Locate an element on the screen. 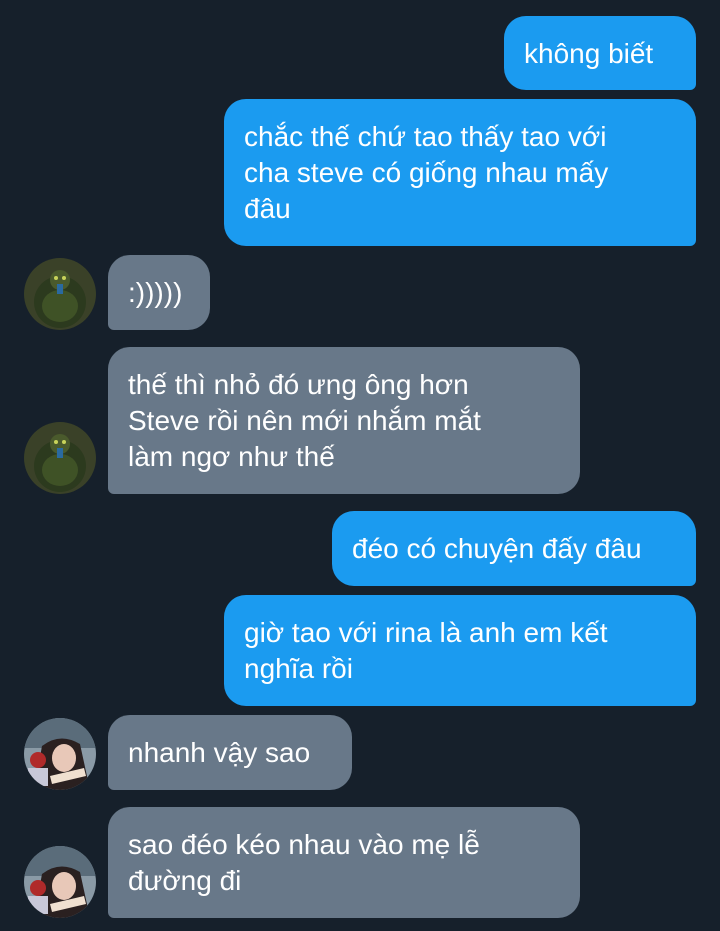 Image resolution: width=720 pixels, height=931 pixels. message-bubble-outgoing: đéo có chuyện đấy đâu is located at coordinates (514, 548).